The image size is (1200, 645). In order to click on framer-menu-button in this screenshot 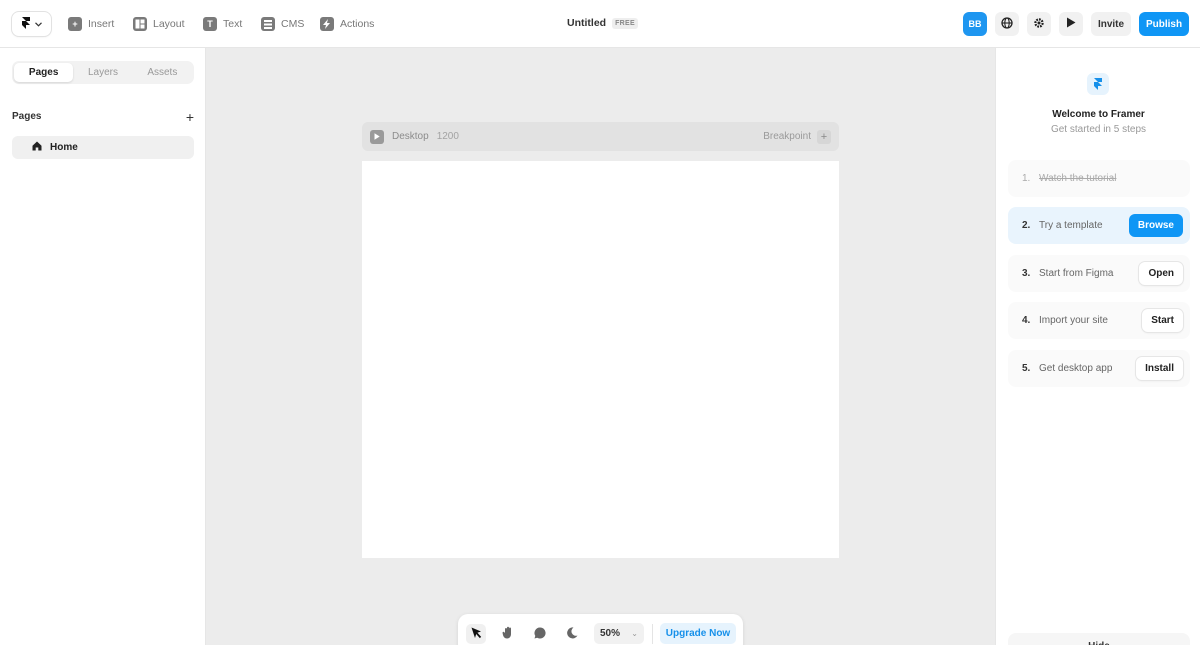, I will do `click(31, 24)`.